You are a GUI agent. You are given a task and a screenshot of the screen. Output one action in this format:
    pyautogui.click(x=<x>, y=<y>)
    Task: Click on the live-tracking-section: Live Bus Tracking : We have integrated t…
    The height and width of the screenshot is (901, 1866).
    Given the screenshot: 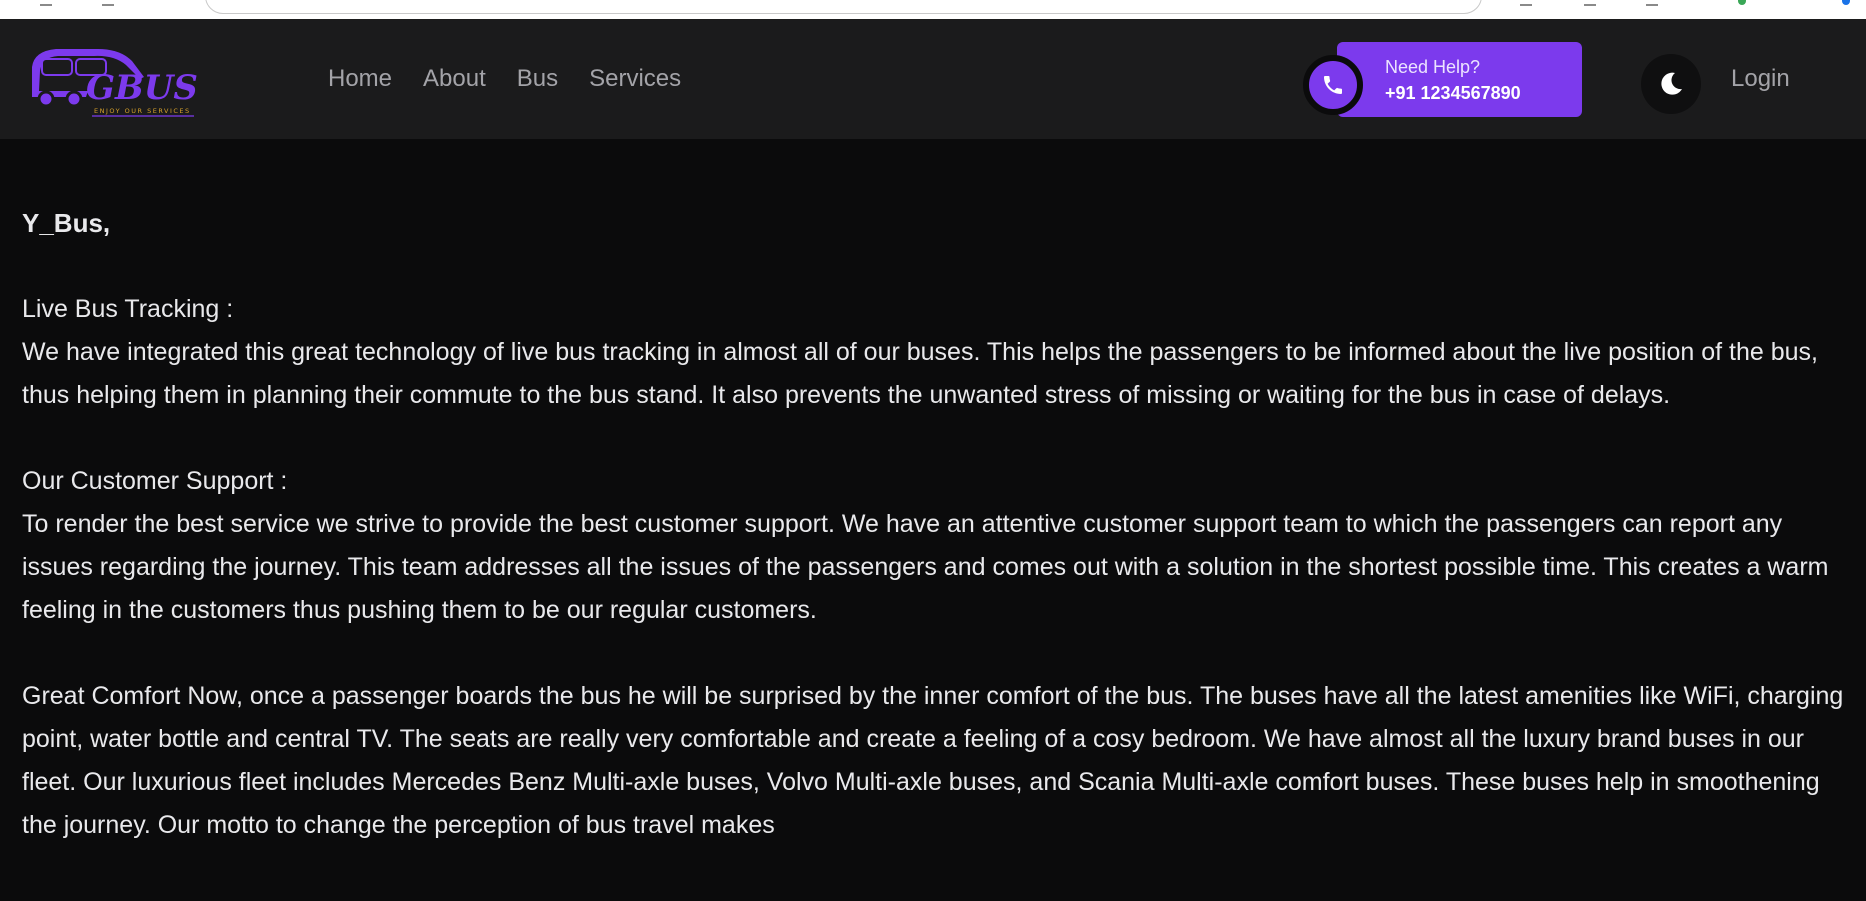 What is the action you would take?
    pyautogui.click(x=937, y=352)
    